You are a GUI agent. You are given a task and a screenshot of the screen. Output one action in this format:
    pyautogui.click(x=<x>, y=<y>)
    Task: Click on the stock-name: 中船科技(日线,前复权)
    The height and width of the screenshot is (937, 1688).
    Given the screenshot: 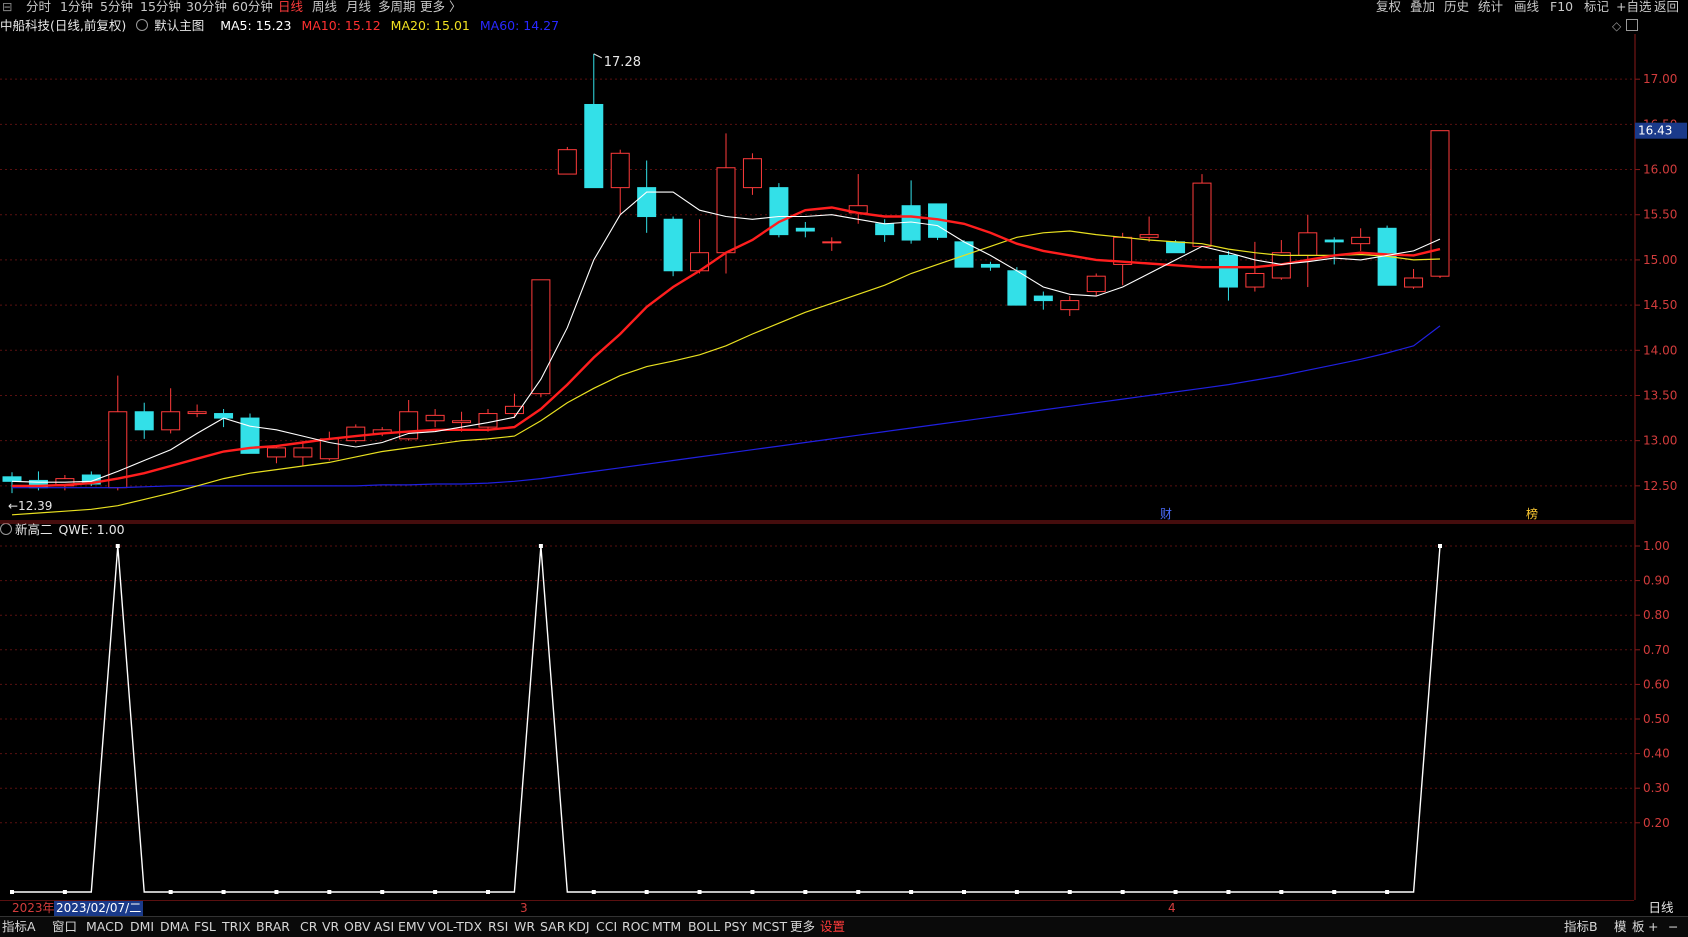 What is the action you would take?
    pyautogui.click(x=63, y=25)
    